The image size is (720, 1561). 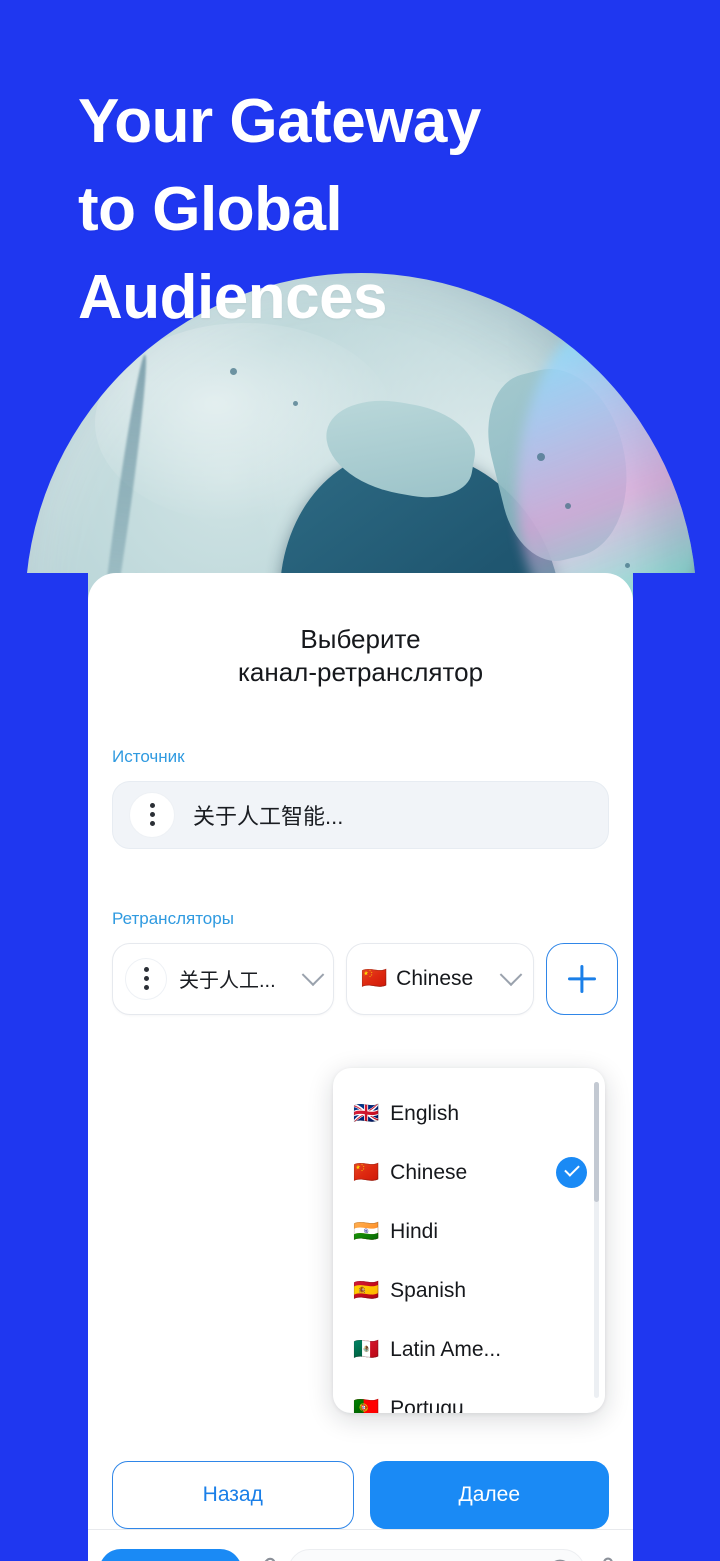 I want to click on telegram-message-bar: Open App Message, so click(x=360, y=1545).